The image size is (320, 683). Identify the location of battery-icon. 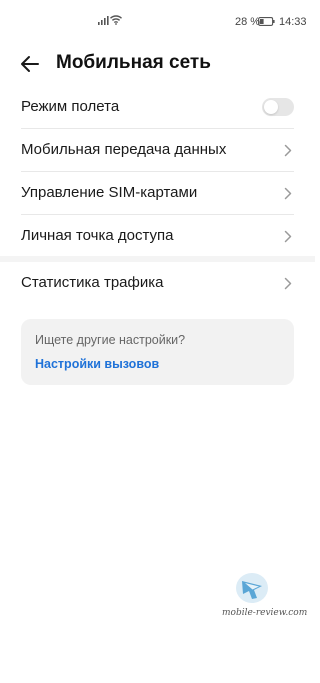
(266, 21).